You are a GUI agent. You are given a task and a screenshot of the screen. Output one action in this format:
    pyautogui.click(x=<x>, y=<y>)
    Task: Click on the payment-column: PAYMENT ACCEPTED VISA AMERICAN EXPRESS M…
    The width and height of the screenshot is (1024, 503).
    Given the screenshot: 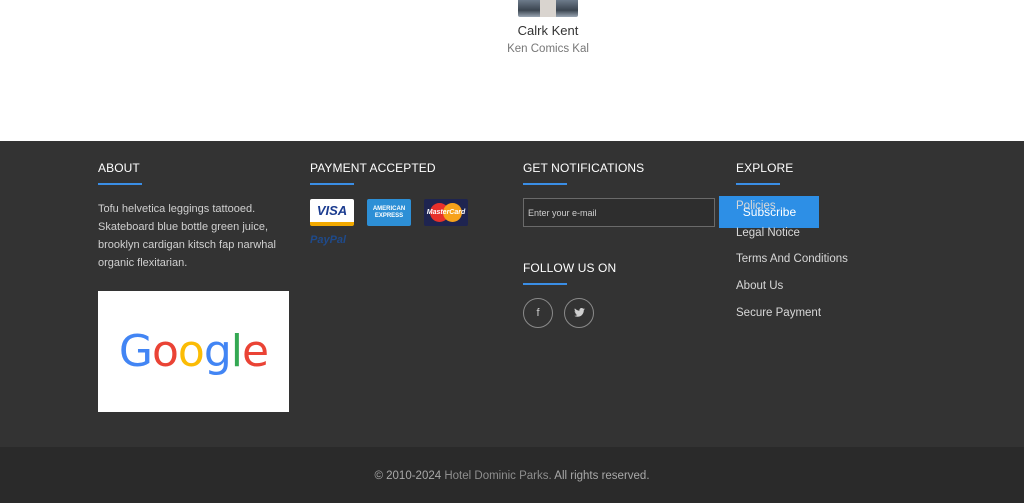 What is the action you would take?
    pyautogui.click(x=389, y=203)
    